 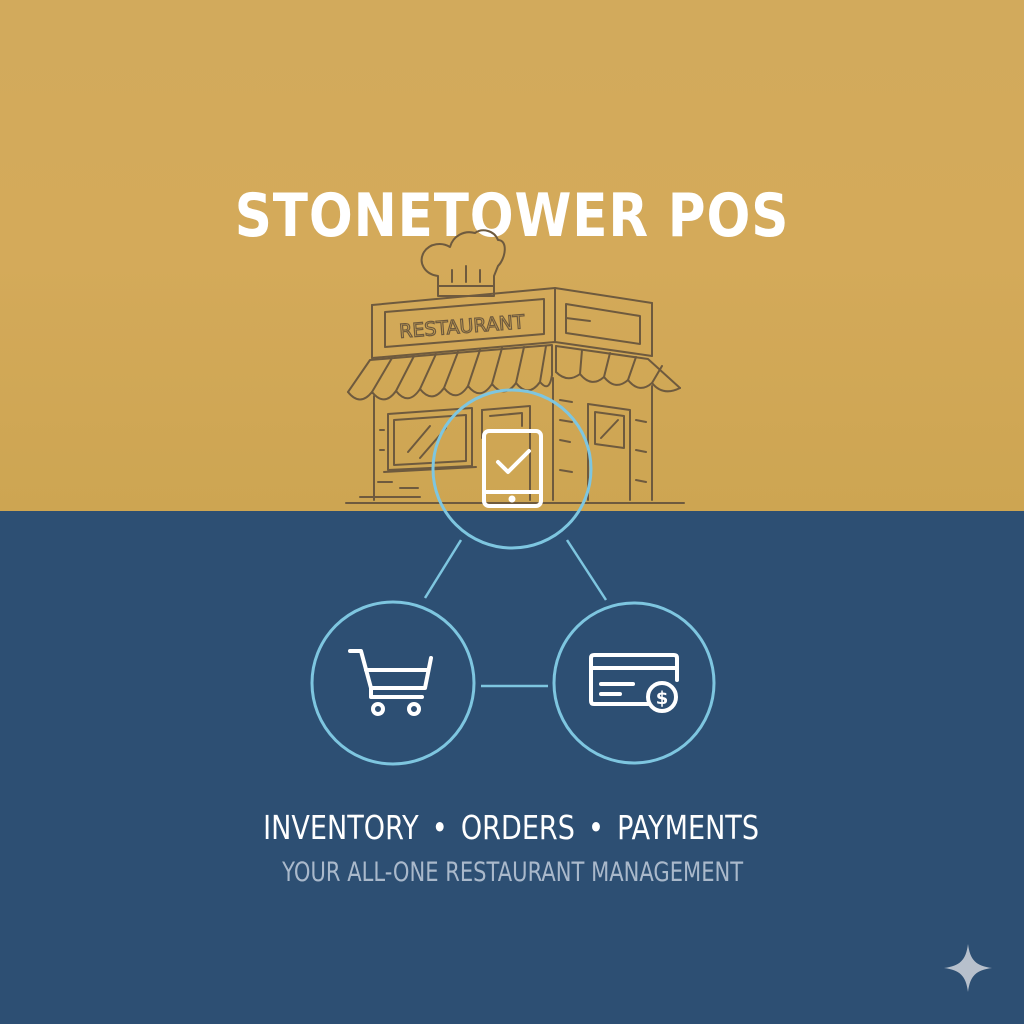 What do you see at coordinates (968, 968) in the screenshot?
I see `sparkle-icon` at bounding box center [968, 968].